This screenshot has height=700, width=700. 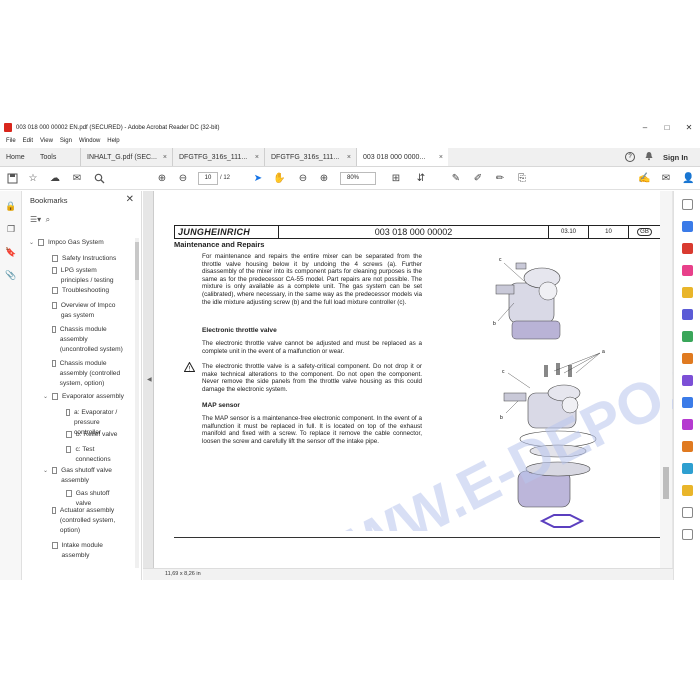 What do you see at coordinates (88, 551) in the screenshot?
I see `bookmark-item: Intake module assembly` at bounding box center [88, 551].